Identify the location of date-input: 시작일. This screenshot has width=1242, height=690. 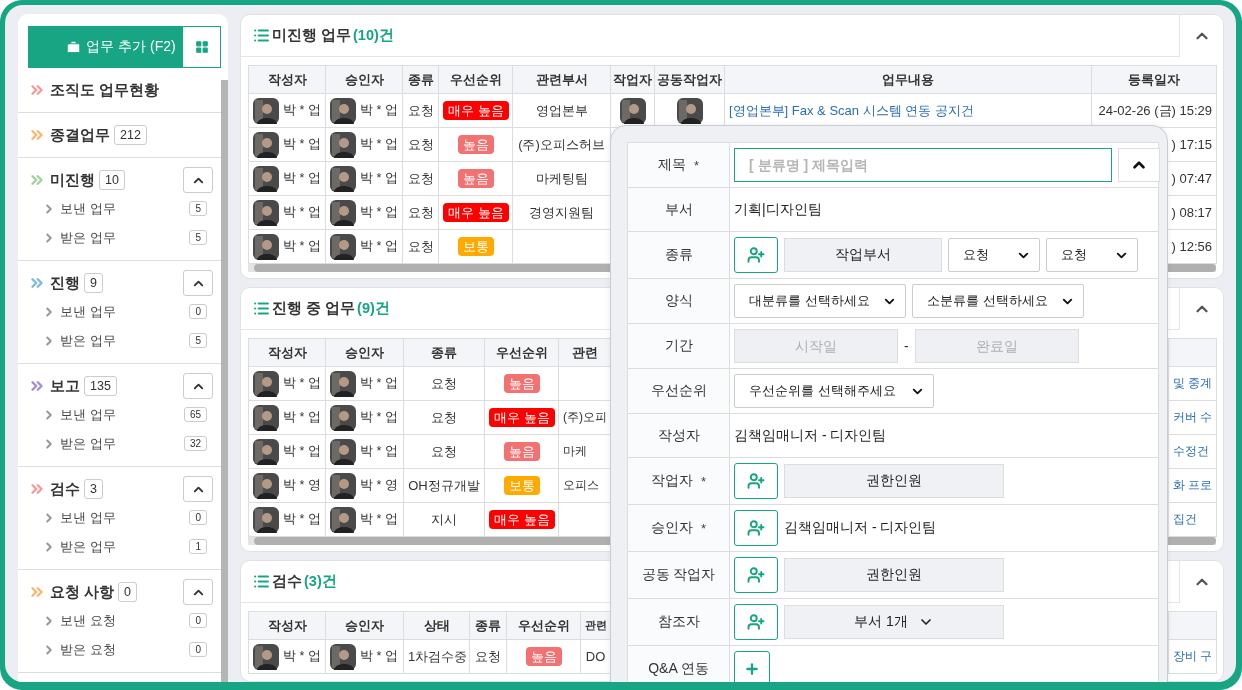
(816, 346).